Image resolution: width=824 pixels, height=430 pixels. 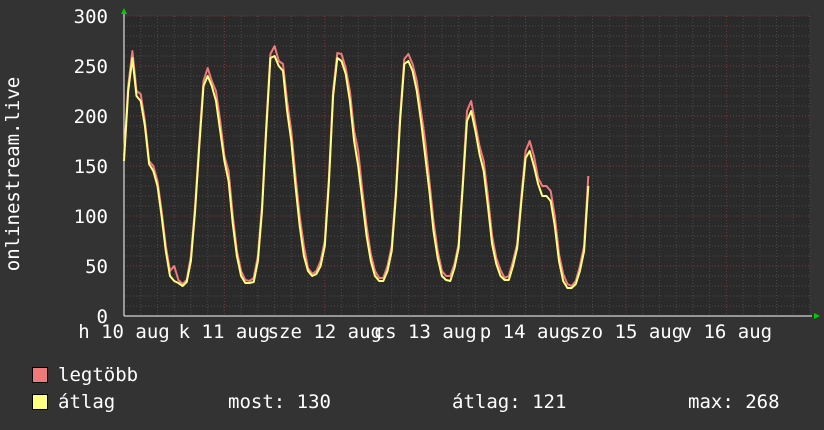 What do you see at coordinates (87, 402) in the screenshot?
I see `legend-label-avg: átlag` at bounding box center [87, 402].